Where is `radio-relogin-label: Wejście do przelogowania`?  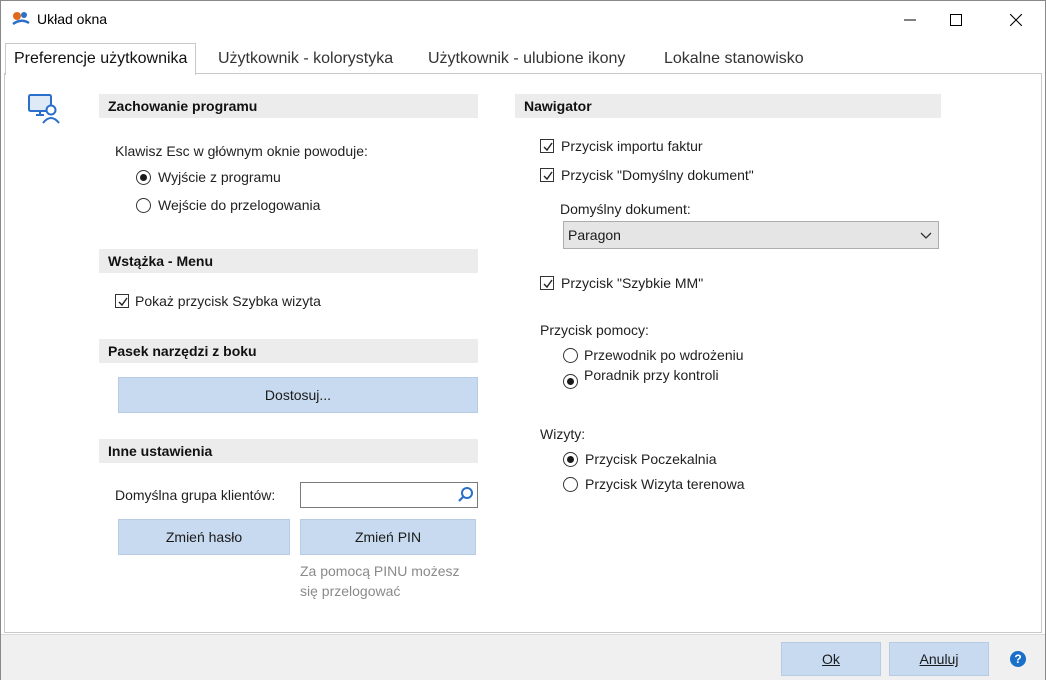
radio-relogin-label: Wejście do przelogowania is located at coordinates (239, 205).